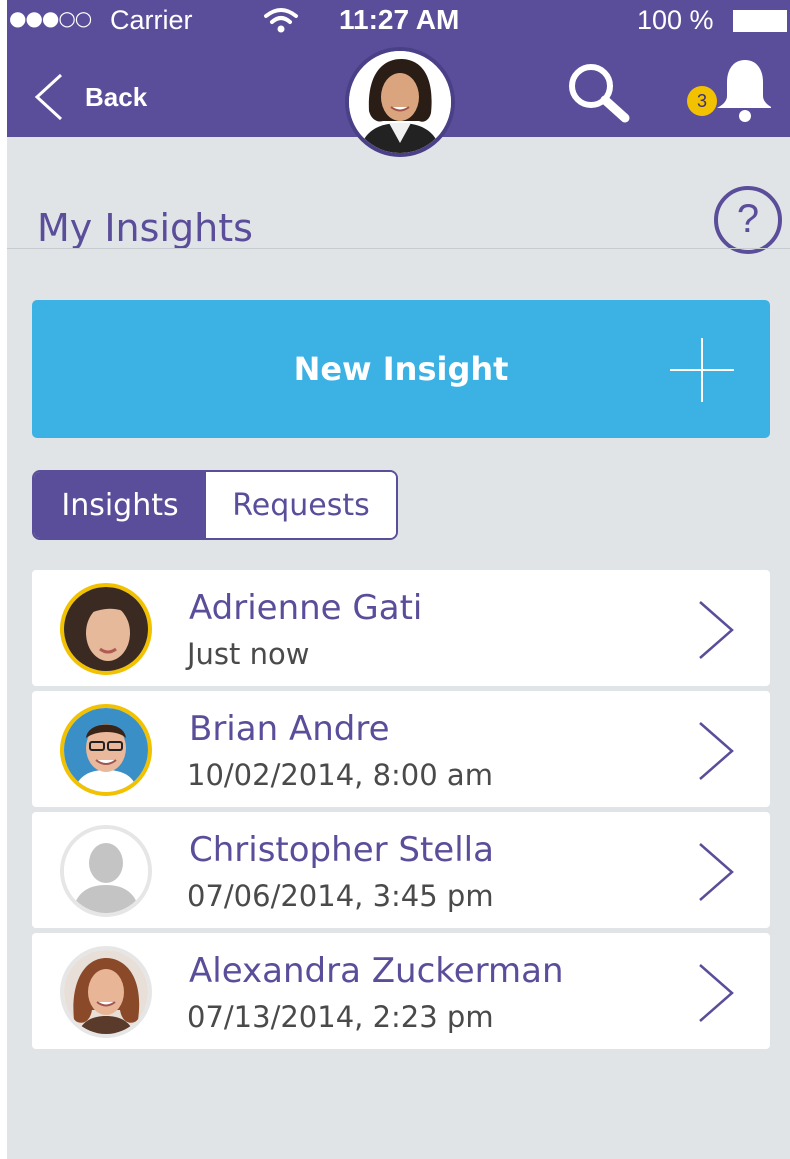  Describe the element at coordinates (340, 775) in the screenshot. I see `insight-time: 10/02/2014, 8:00 am` at that location.